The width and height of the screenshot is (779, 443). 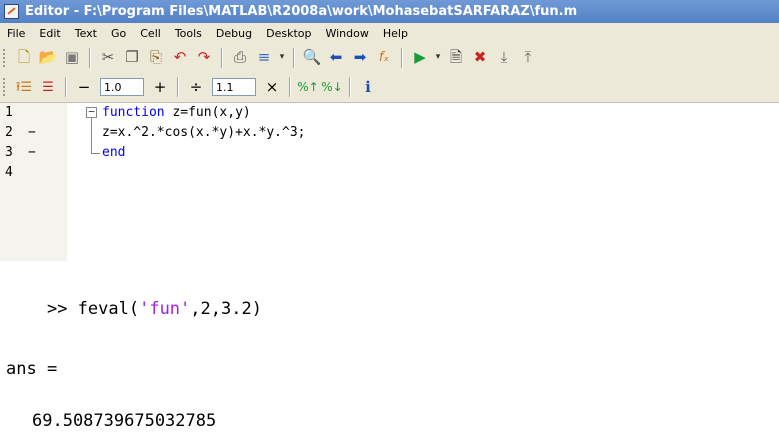 What do you see at coordinates (133, 112) in the screenshot?
I see `keyword: function` at bounding box center [133, 112].